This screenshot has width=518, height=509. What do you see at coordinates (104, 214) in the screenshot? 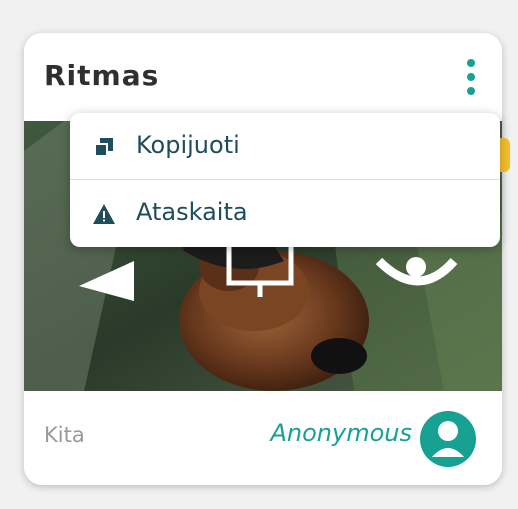
I see `warning-icon` at bounding box center [104, 214].